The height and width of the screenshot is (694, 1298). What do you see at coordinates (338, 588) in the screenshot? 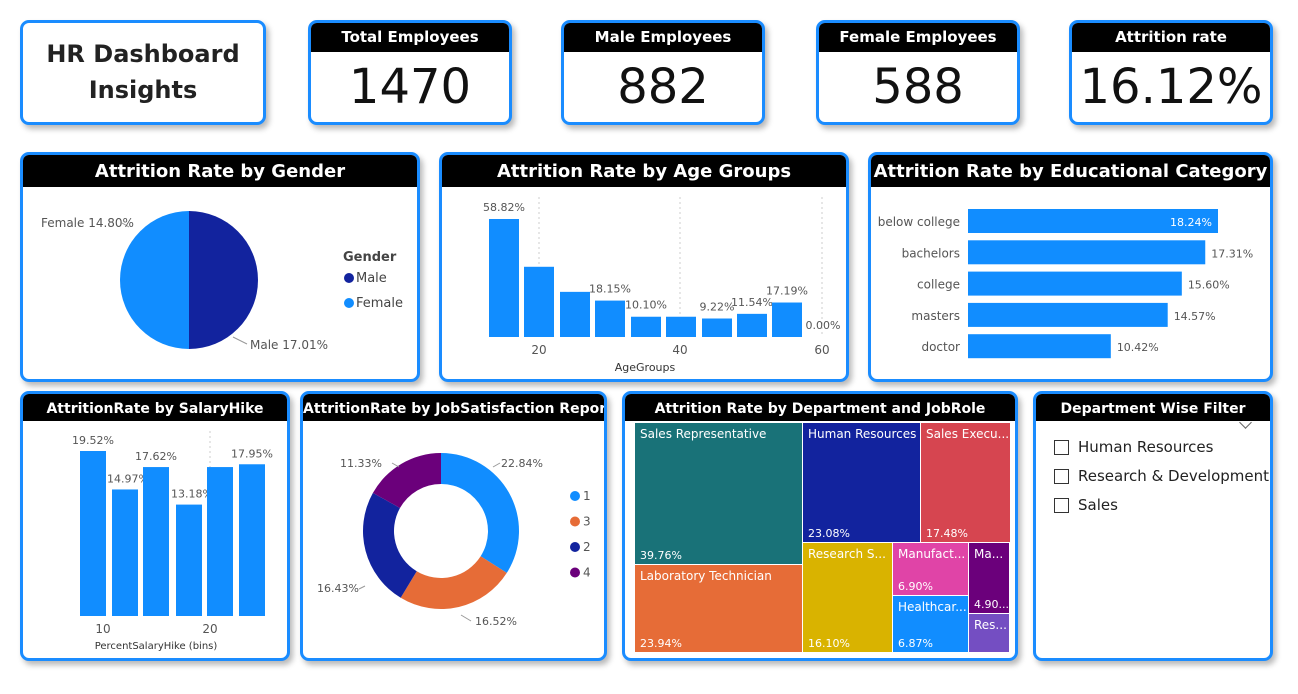
I see `donut-label-2: 16.43%` at bounding box center [338, 588].